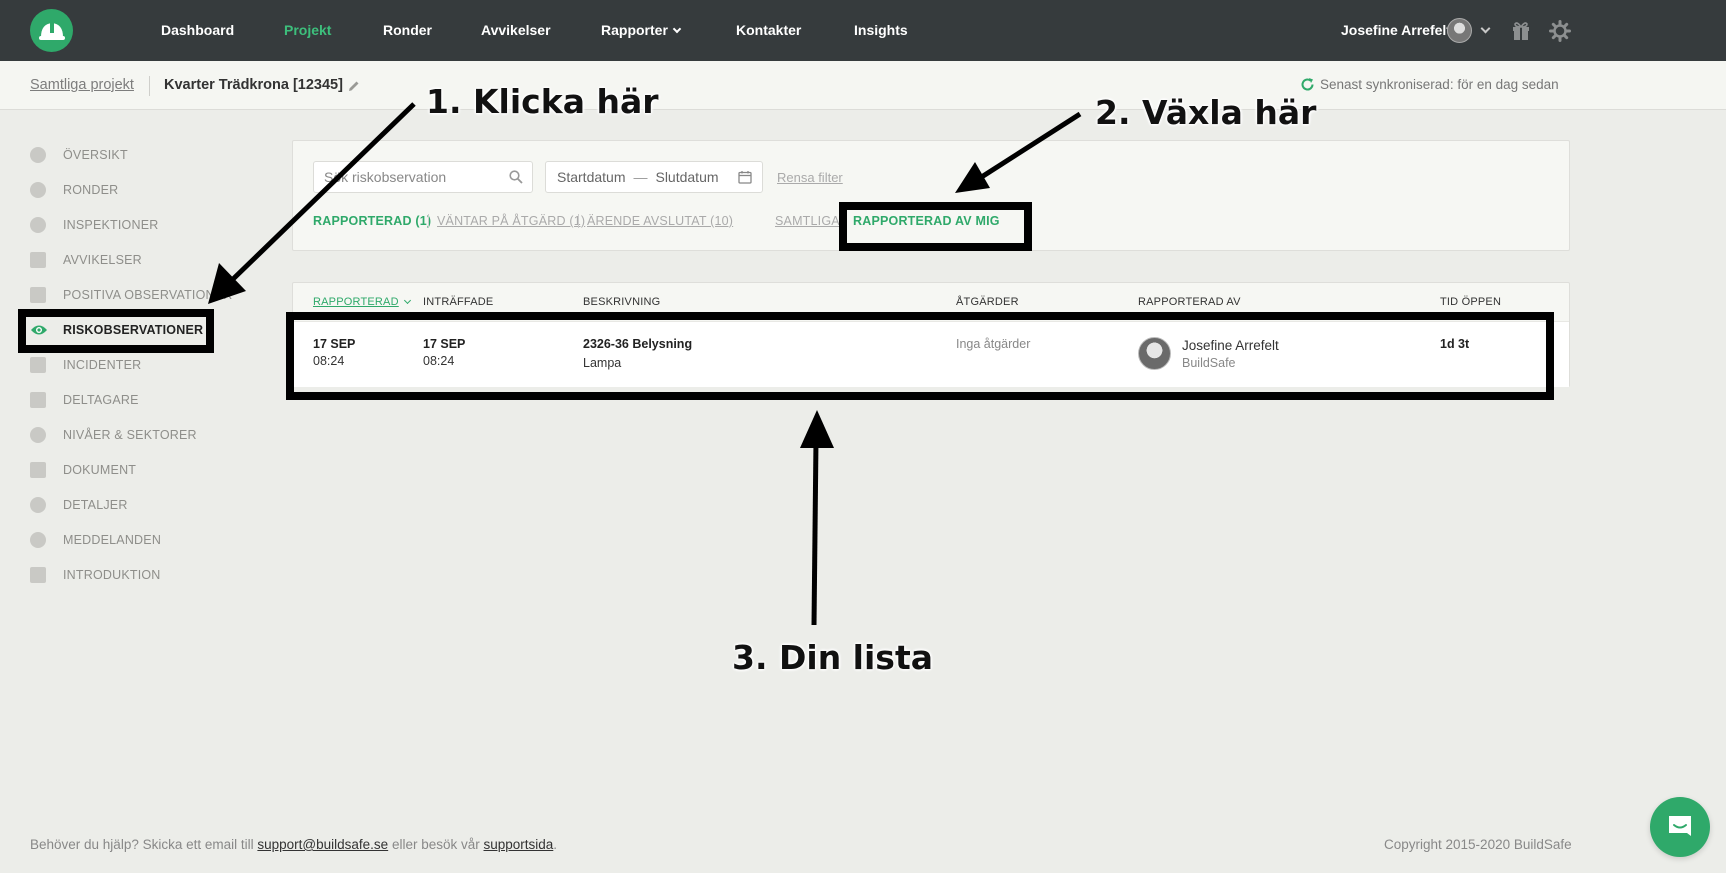  What do you see at coordinates (519, 844) in the screenshot?
I see `support-page-link: supportsida` at bounding box center [519, 844].